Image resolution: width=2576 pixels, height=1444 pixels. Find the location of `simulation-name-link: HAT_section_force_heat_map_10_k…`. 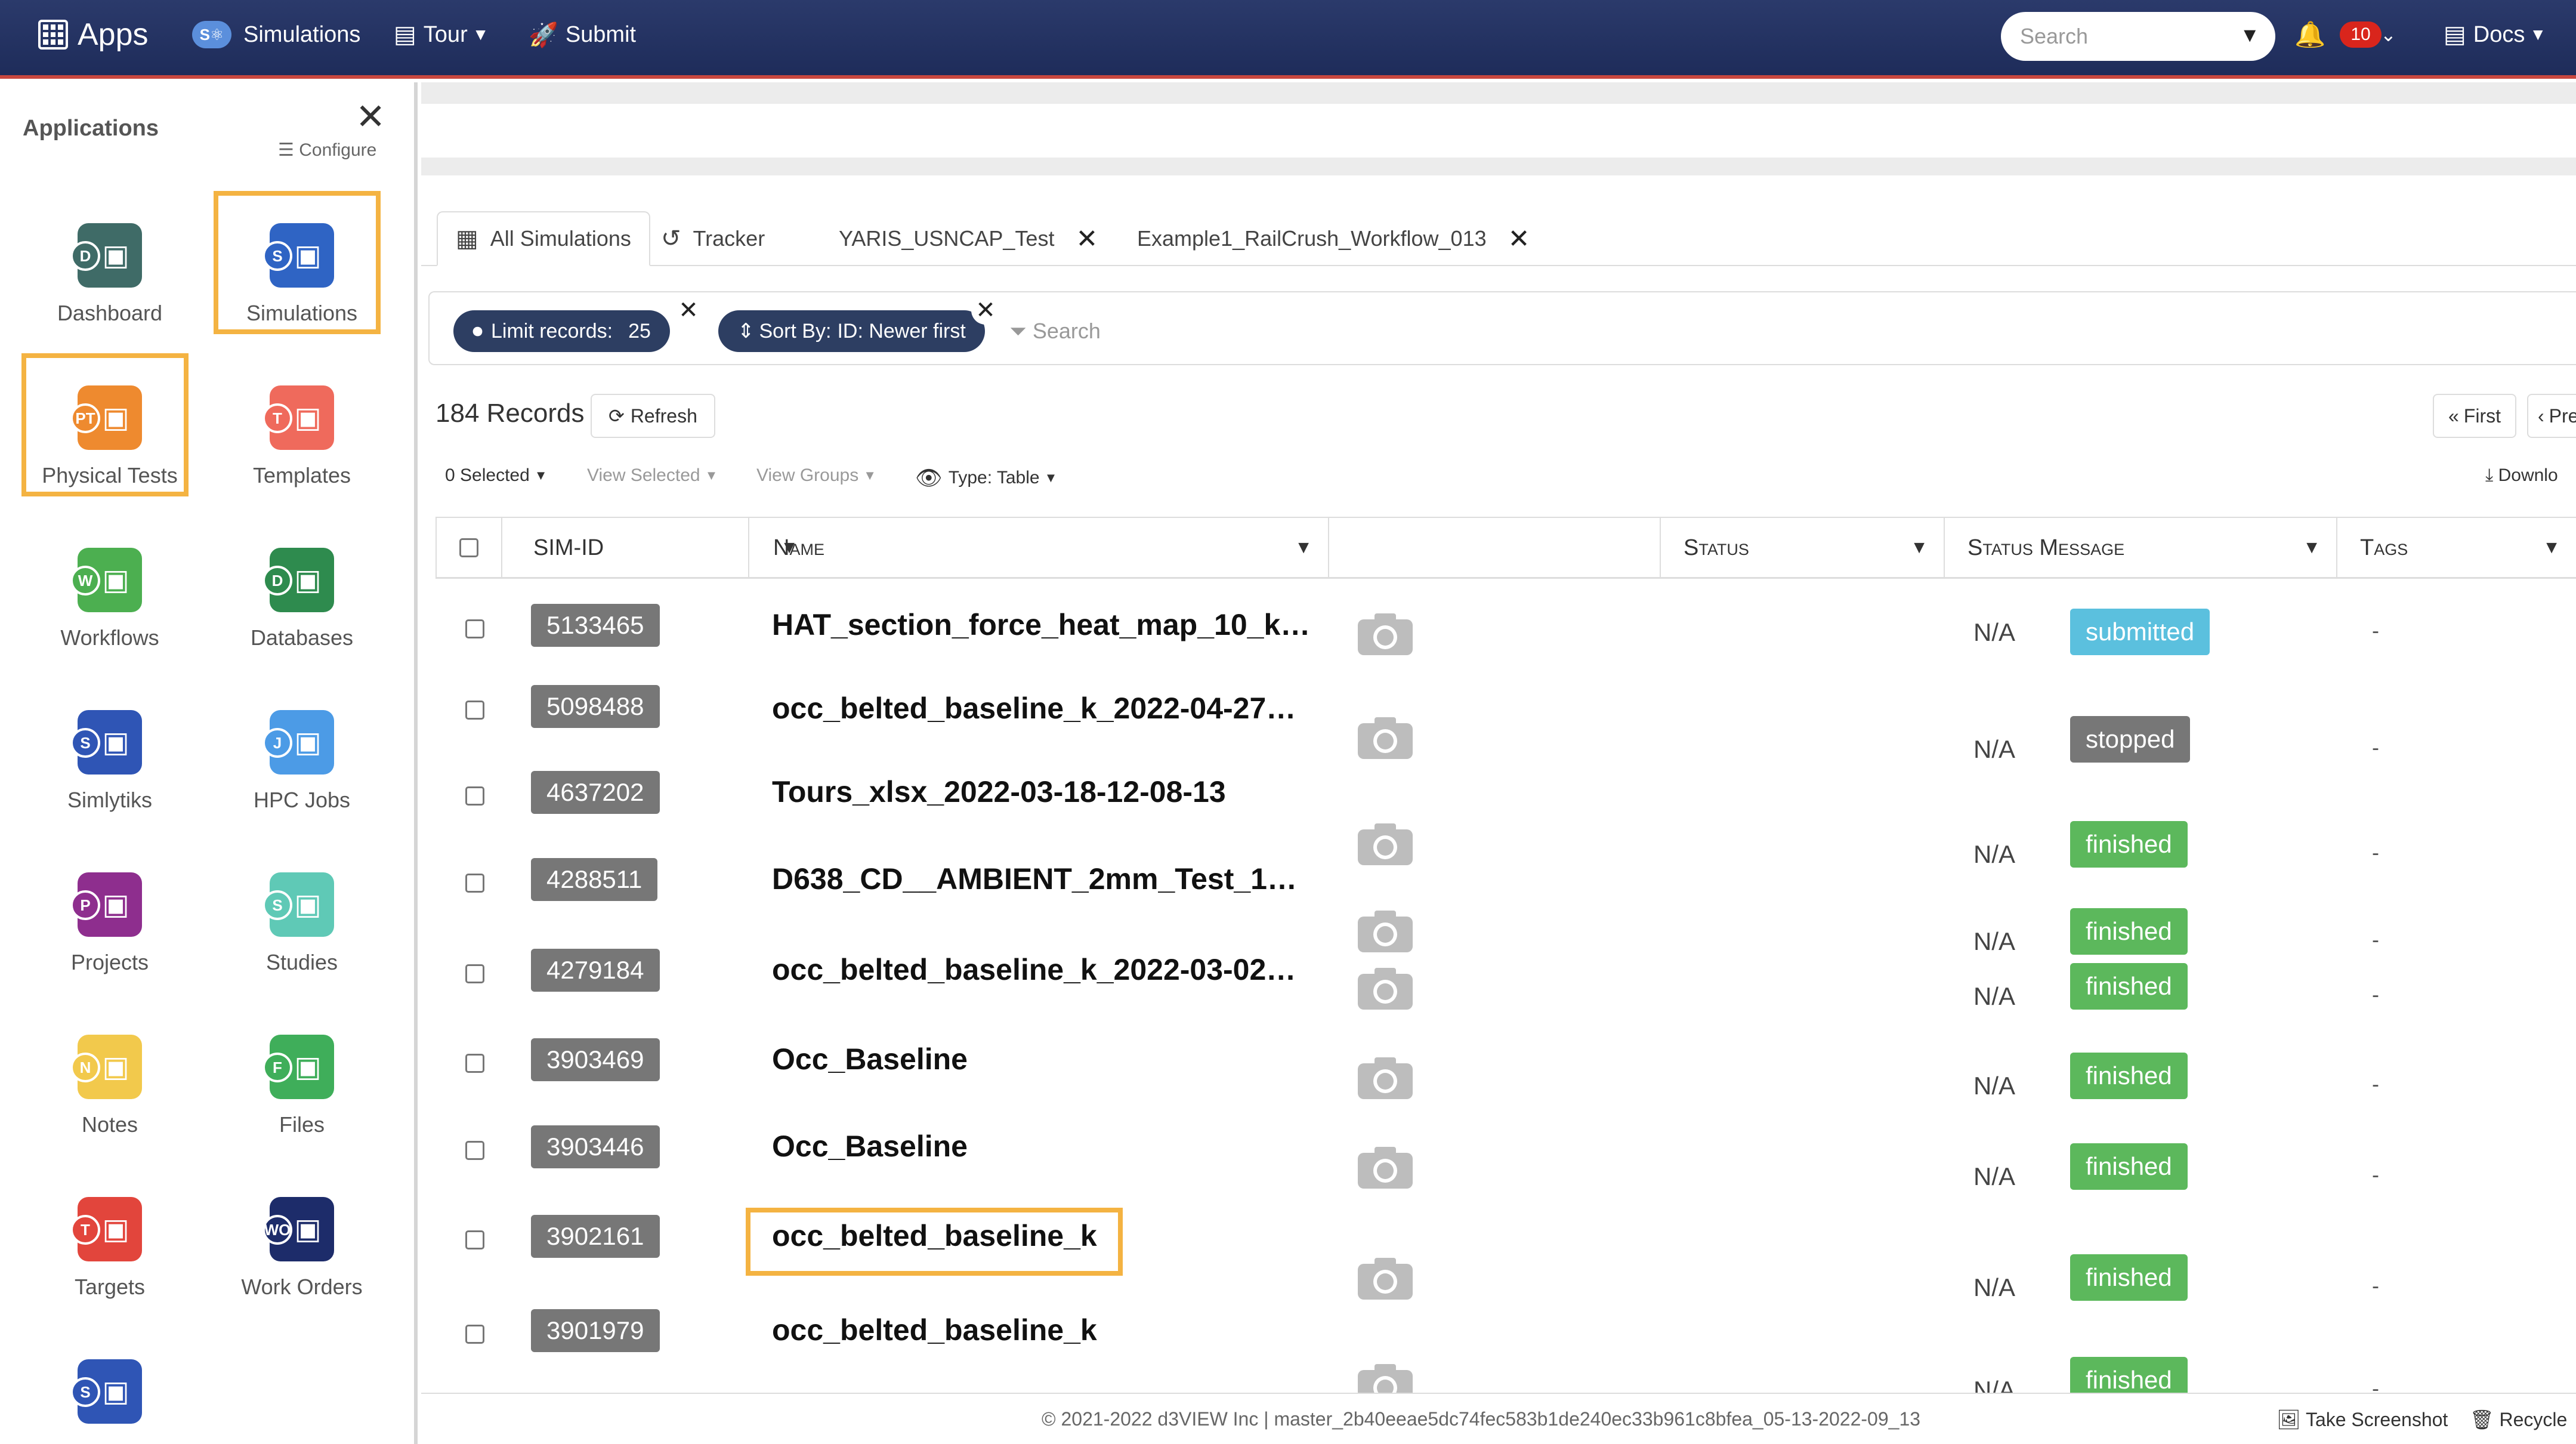

simulation-name-link: HAT_section_force_heat_map_10_k… is located at coordinates (1041, 624).